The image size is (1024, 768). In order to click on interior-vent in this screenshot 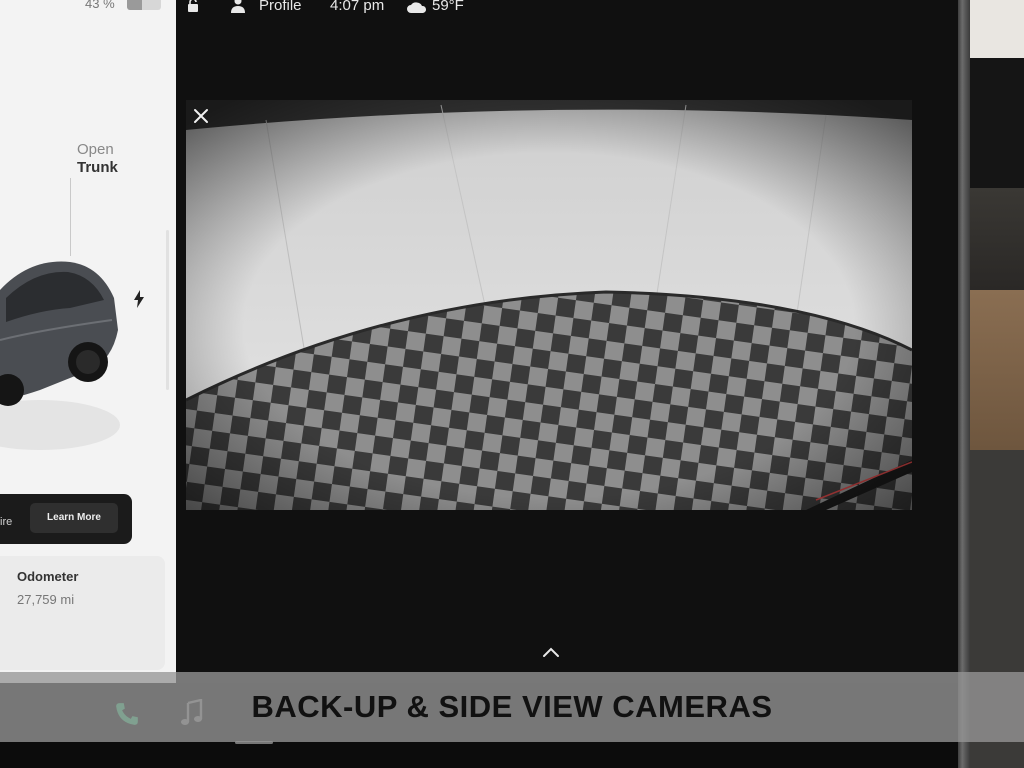, I will do `click(997, 239)`.